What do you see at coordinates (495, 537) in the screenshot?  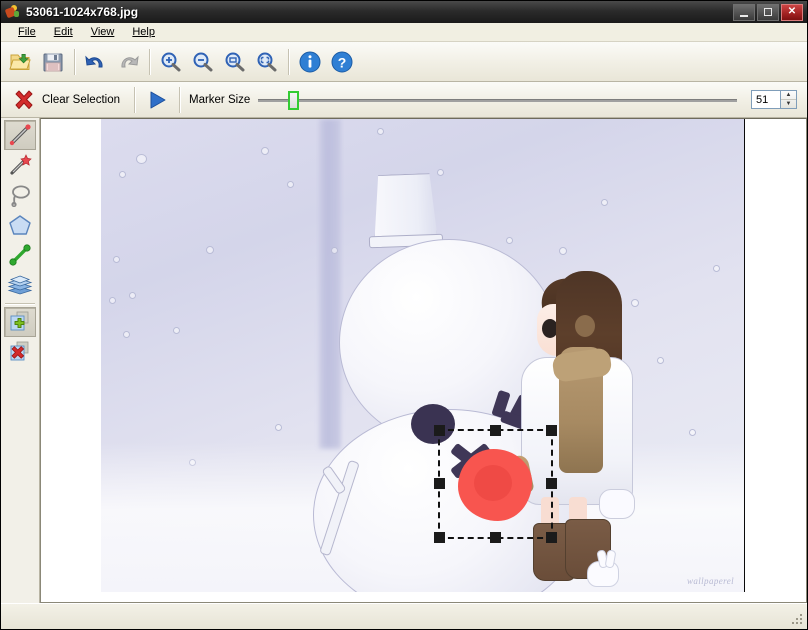 I see `selection-handle-s` at bounding box center [495, 537].